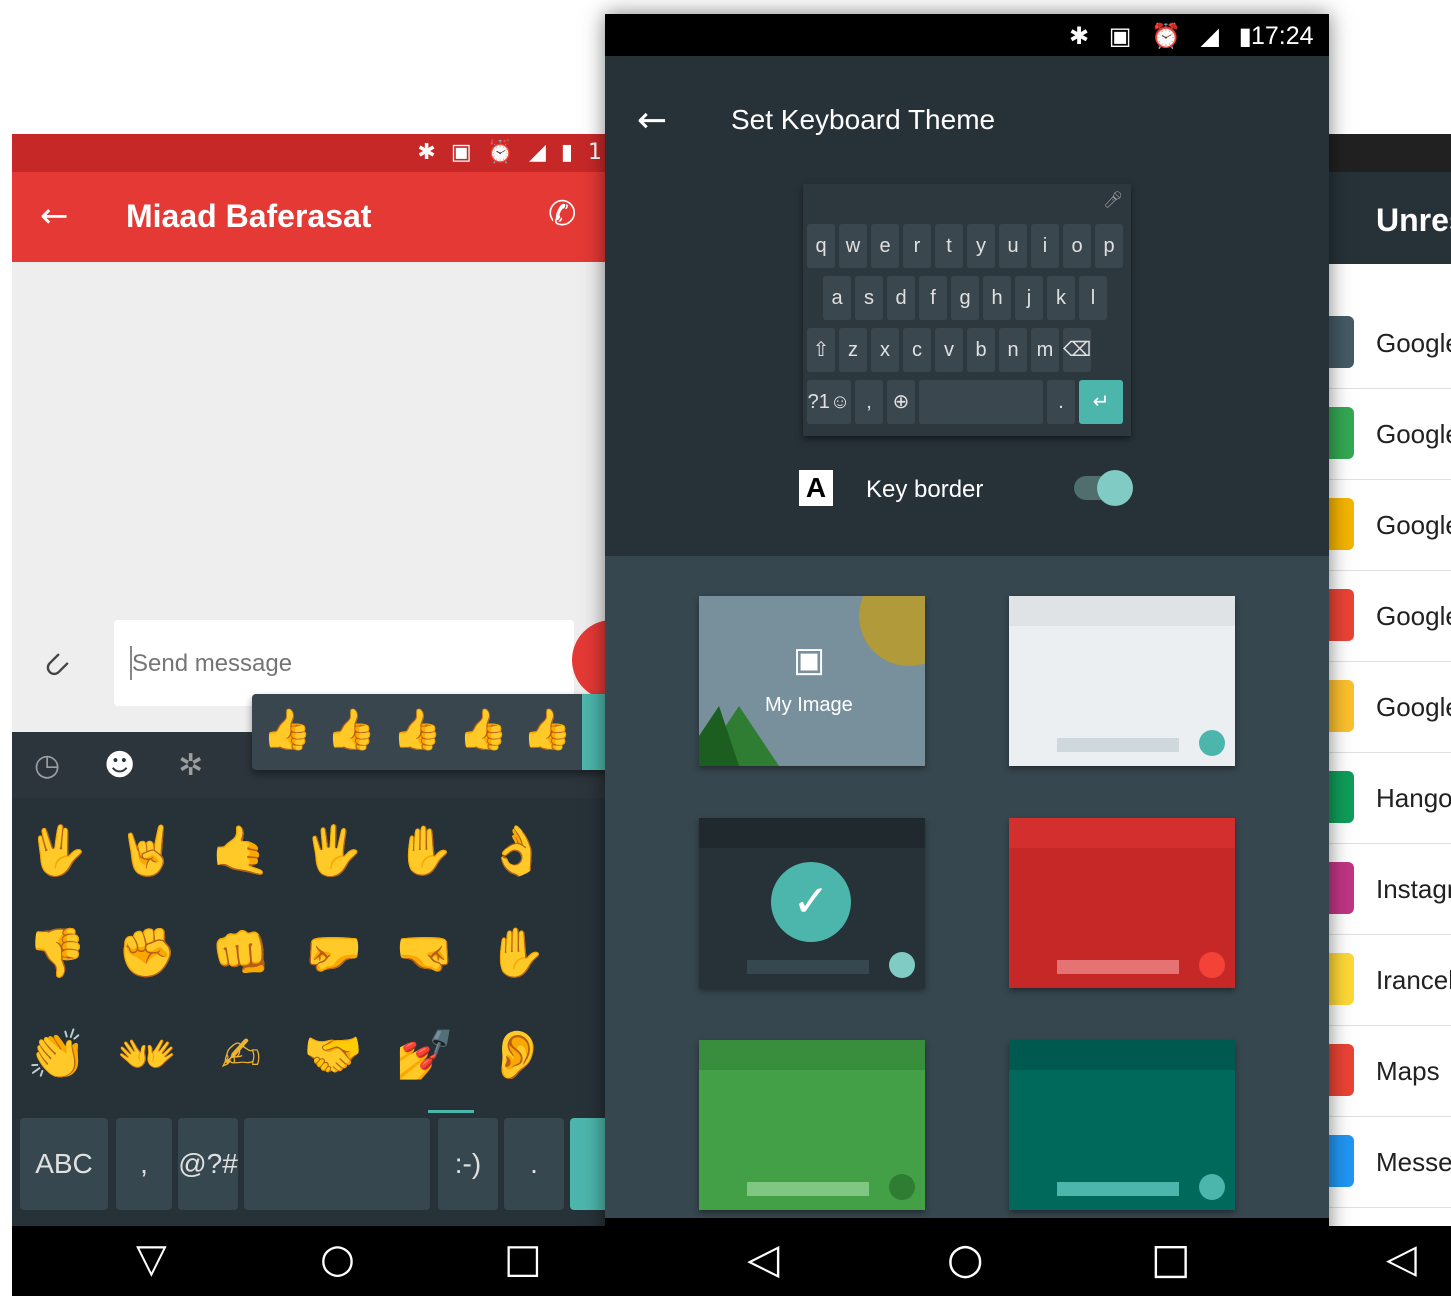 The image size is (1451, 1296). I want to click on preview-key: d, so click(901, 298).